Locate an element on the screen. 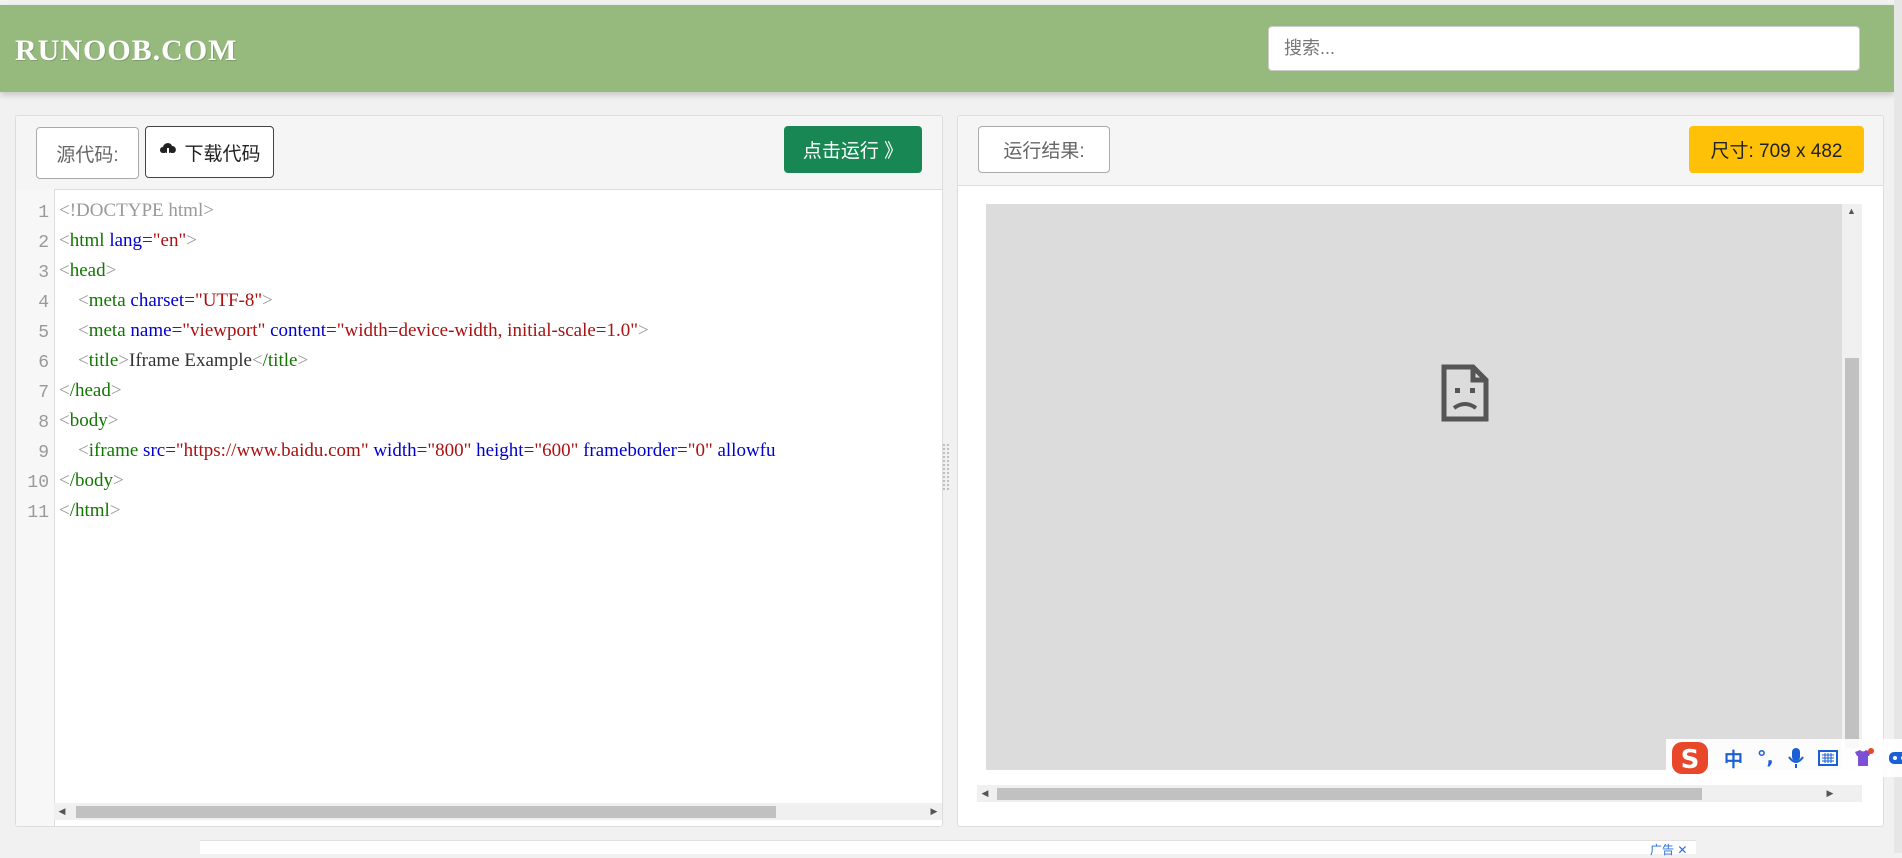 Image resolution: width=1902 pixels, height=858 pixels. code-line-3: <head> is located at coordinates (88, 270).